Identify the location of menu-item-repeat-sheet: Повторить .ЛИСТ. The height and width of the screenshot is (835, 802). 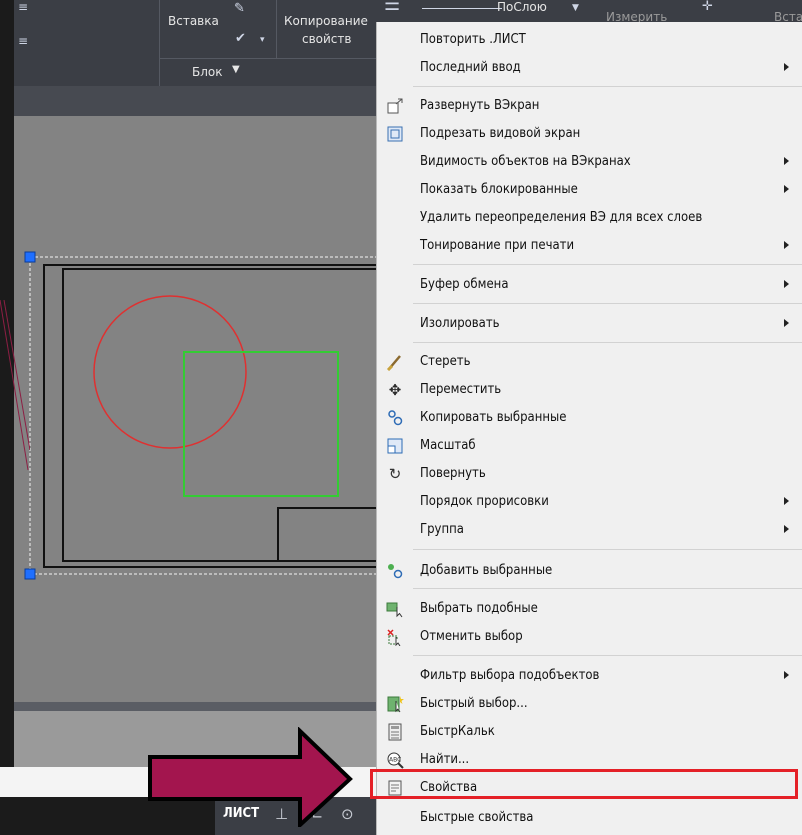
(589, 40).